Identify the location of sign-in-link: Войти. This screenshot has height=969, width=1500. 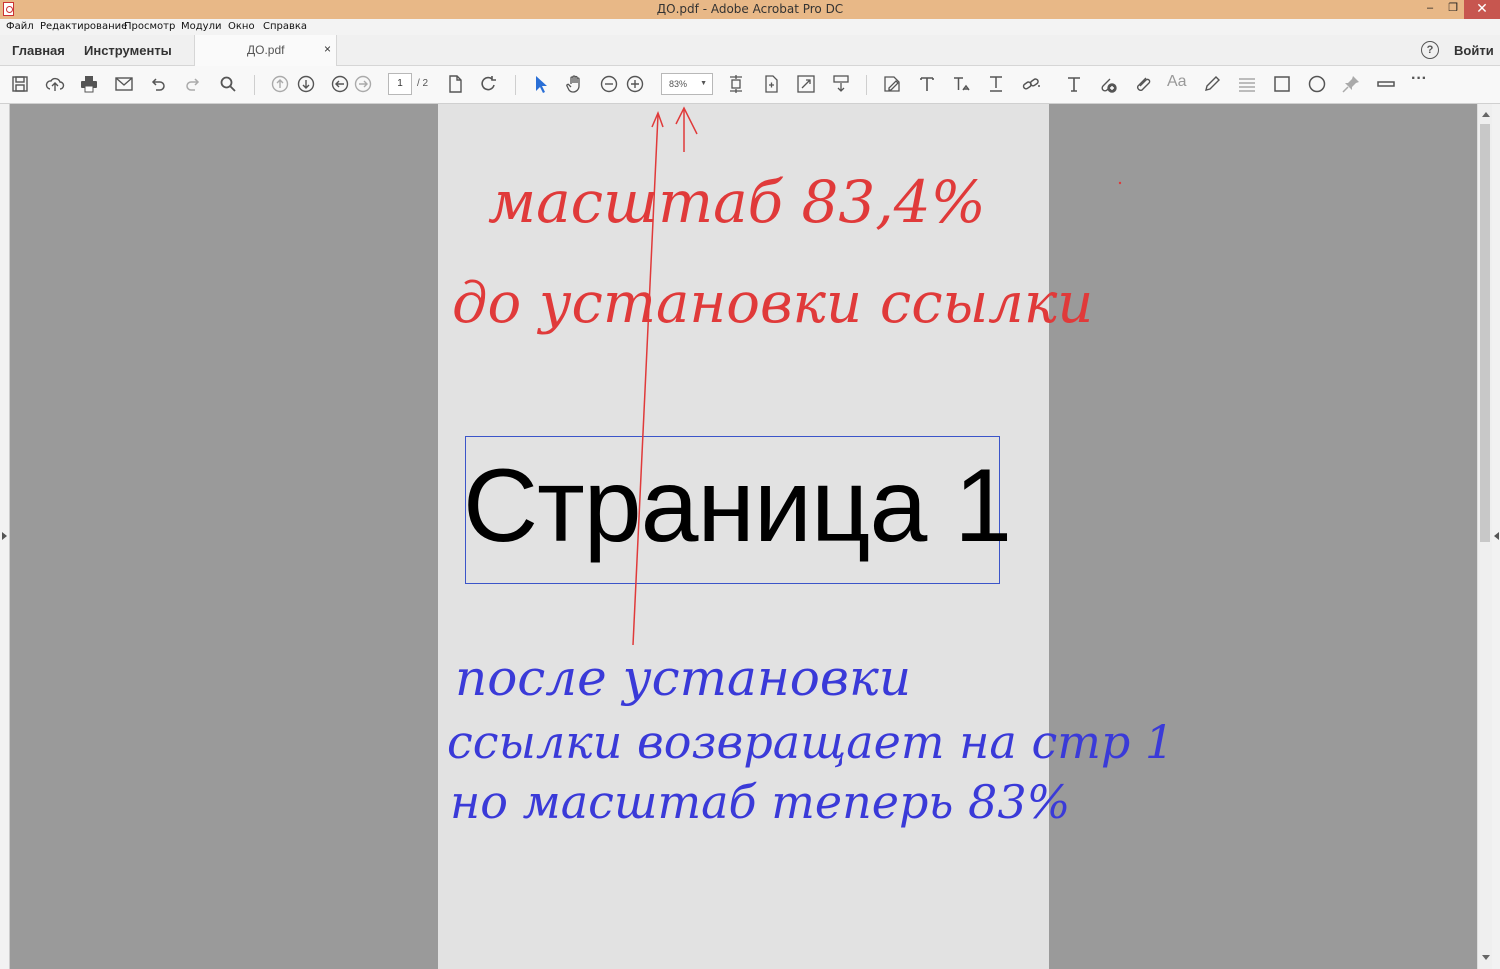
(1474, 50).